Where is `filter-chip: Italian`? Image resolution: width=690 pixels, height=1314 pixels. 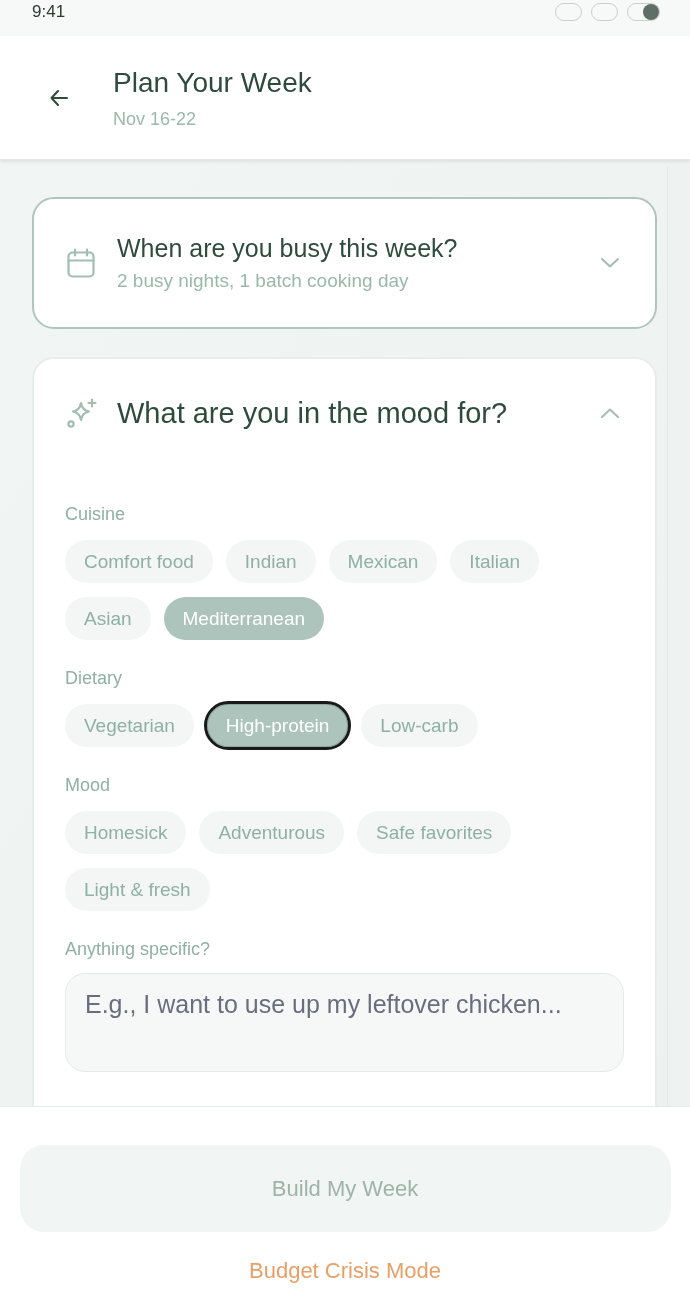
filter-chip: Italian is located at coordinates (495, 561).